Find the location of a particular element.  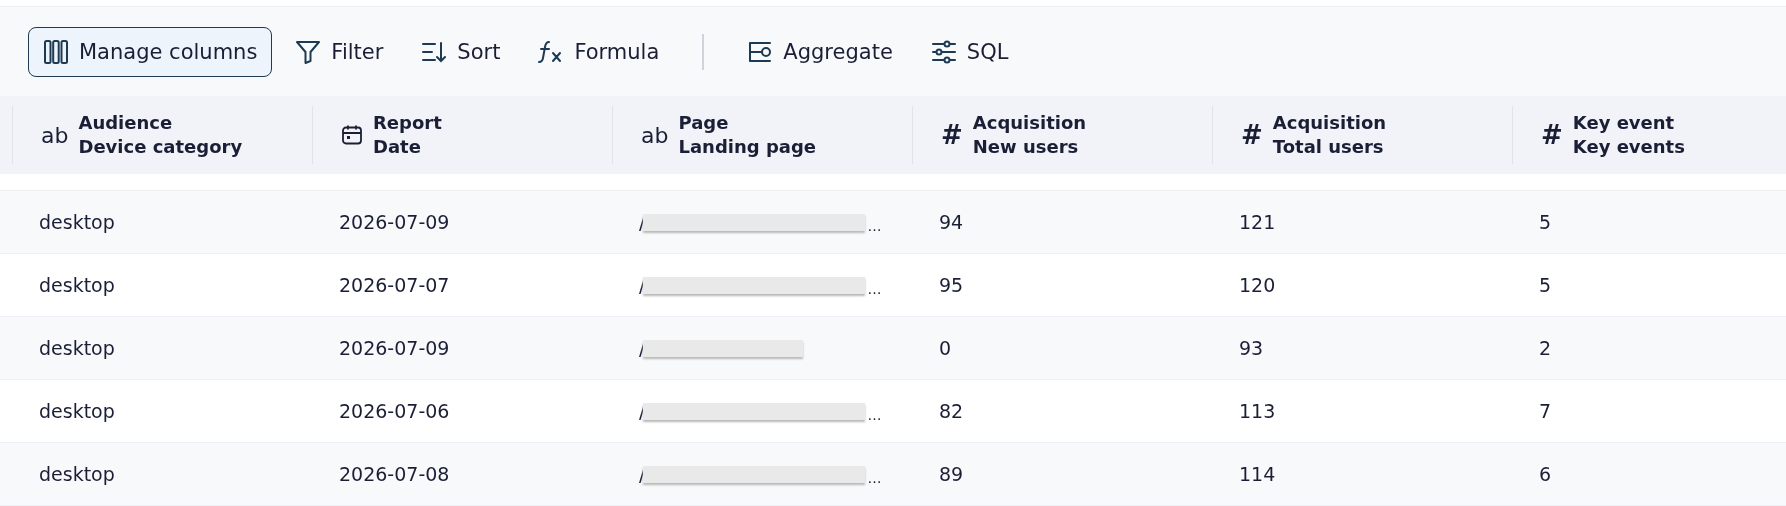

table-cell: 6 is located at coordinates (1545, 474).